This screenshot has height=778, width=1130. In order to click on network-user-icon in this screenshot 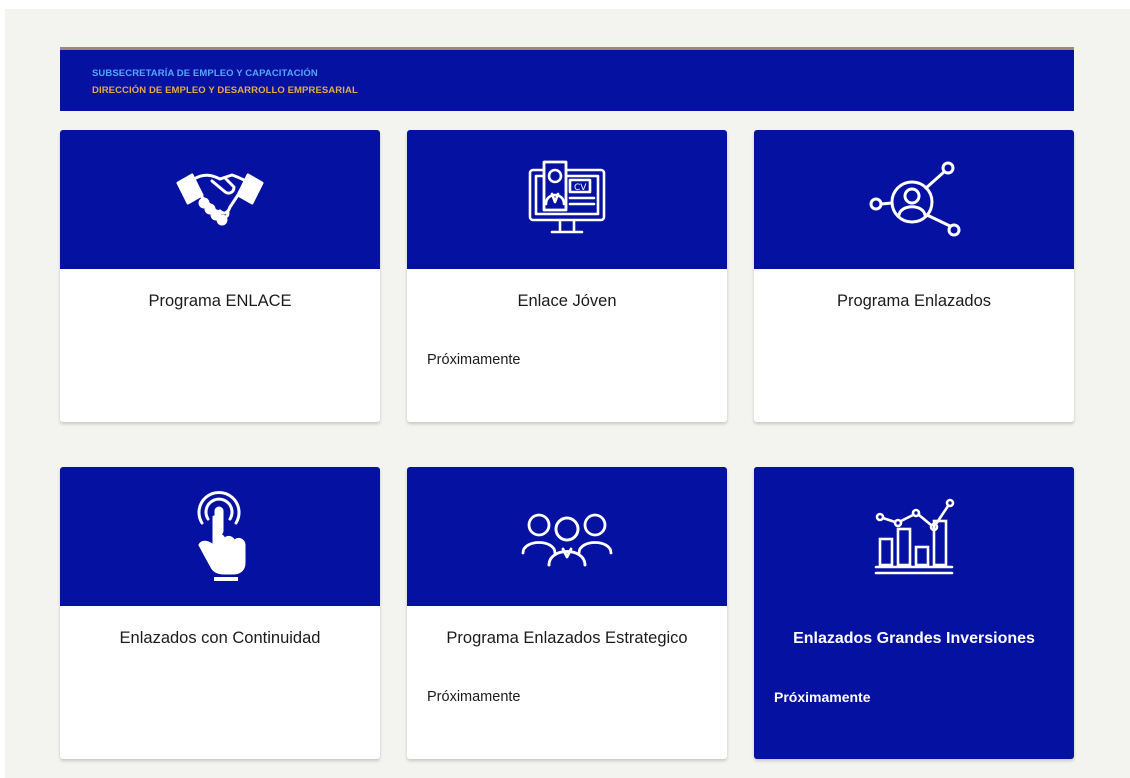, I will do `click(915, 198)`.